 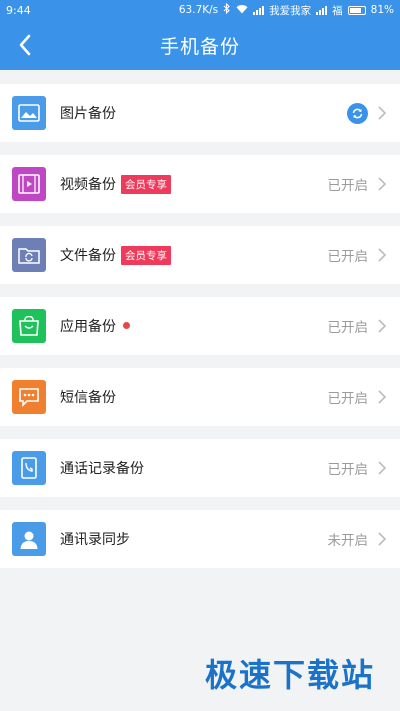 What do you see at coordinates (200, 184) in the screenshot?
I see `backup-item-videos: 视频备份 会员专享 已开启` at bounding box center [200, 184].